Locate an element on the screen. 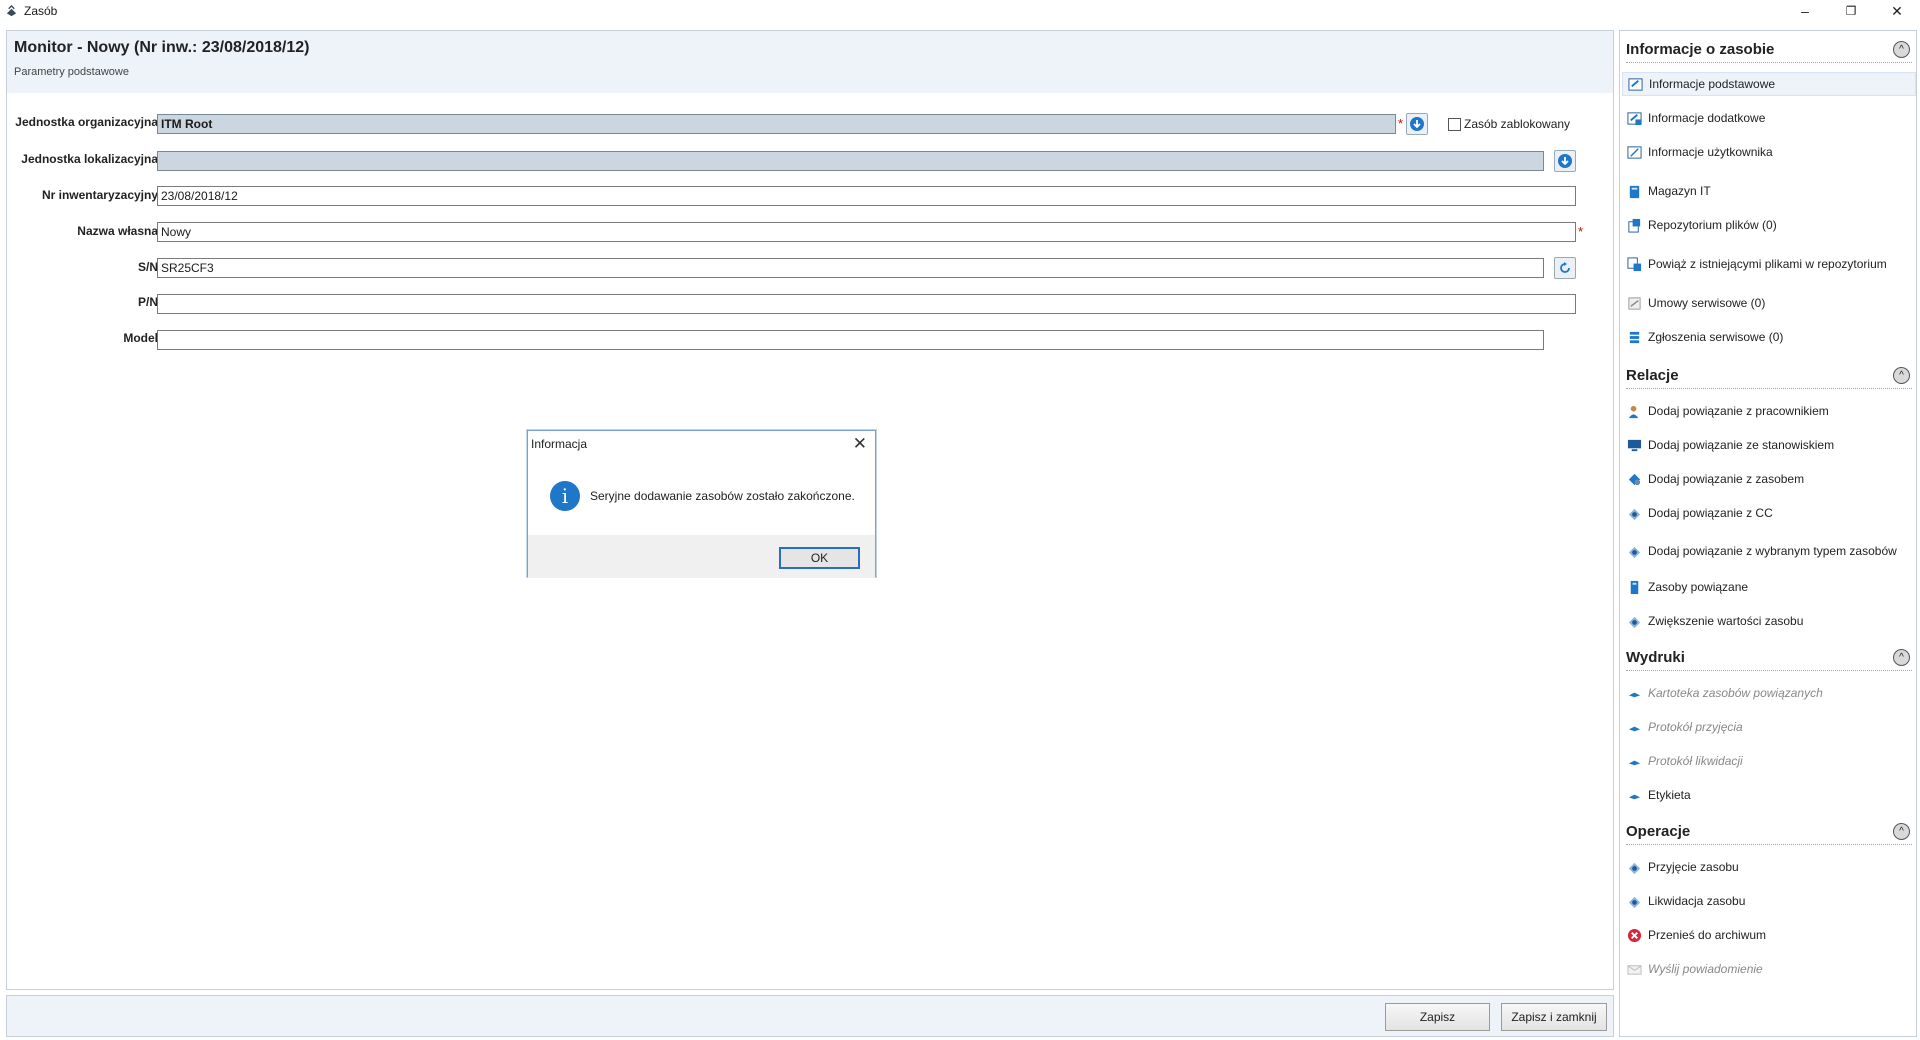 This screenshot has width=1920, height=1040. pencil-icon is located at coordinates (1634, 152).